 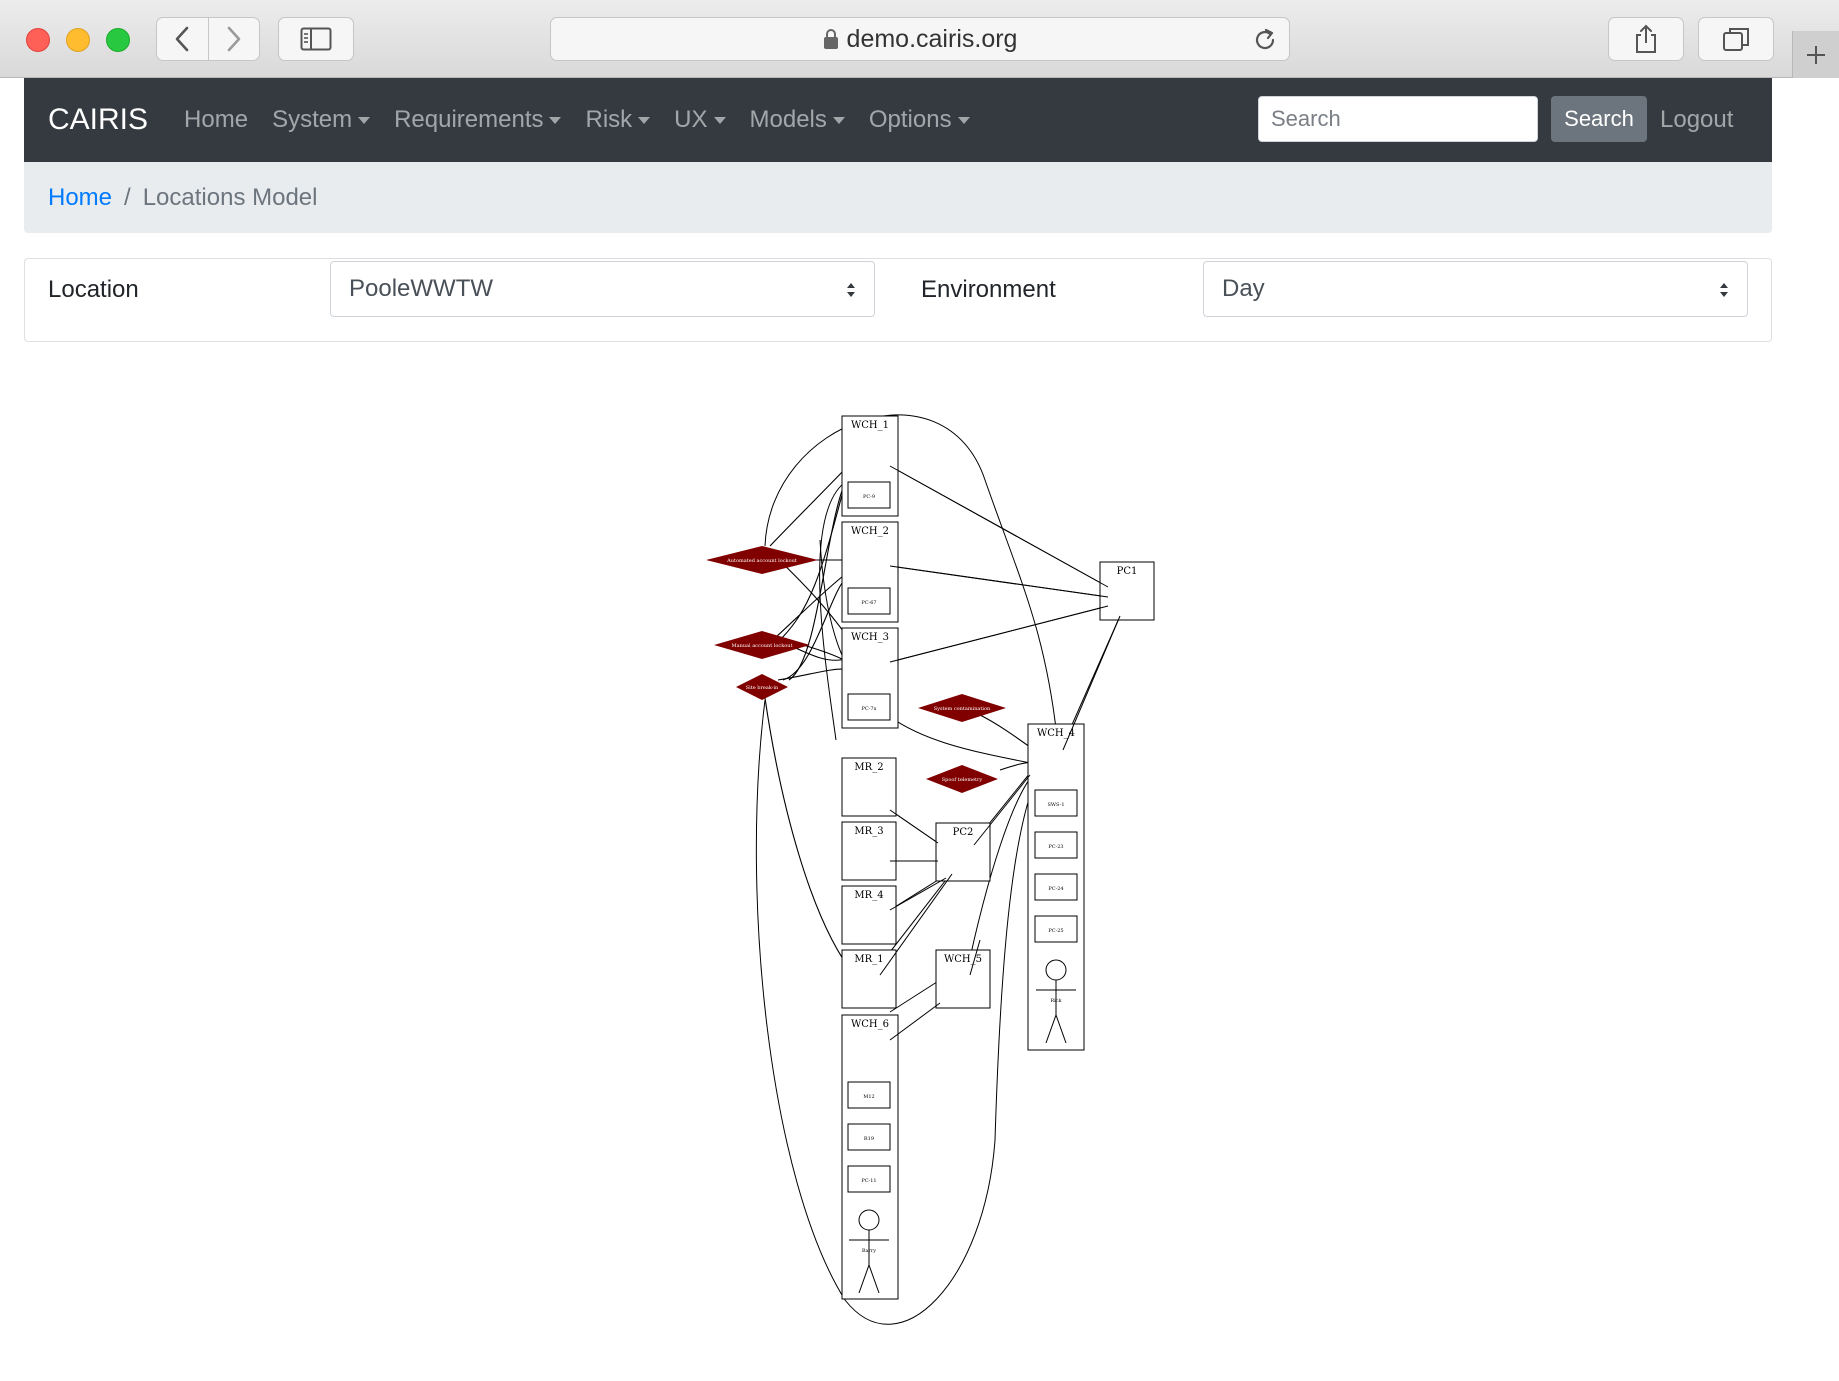 I want to click on nav-requirements: Requirements, so click(x=478, y=120).